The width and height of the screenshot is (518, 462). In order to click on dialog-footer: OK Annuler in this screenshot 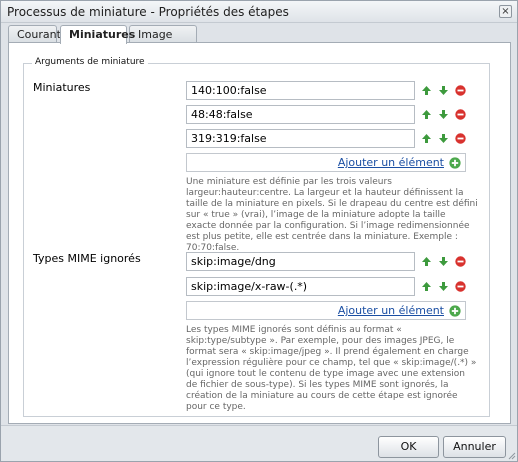, I will do `click(259, 443)`.